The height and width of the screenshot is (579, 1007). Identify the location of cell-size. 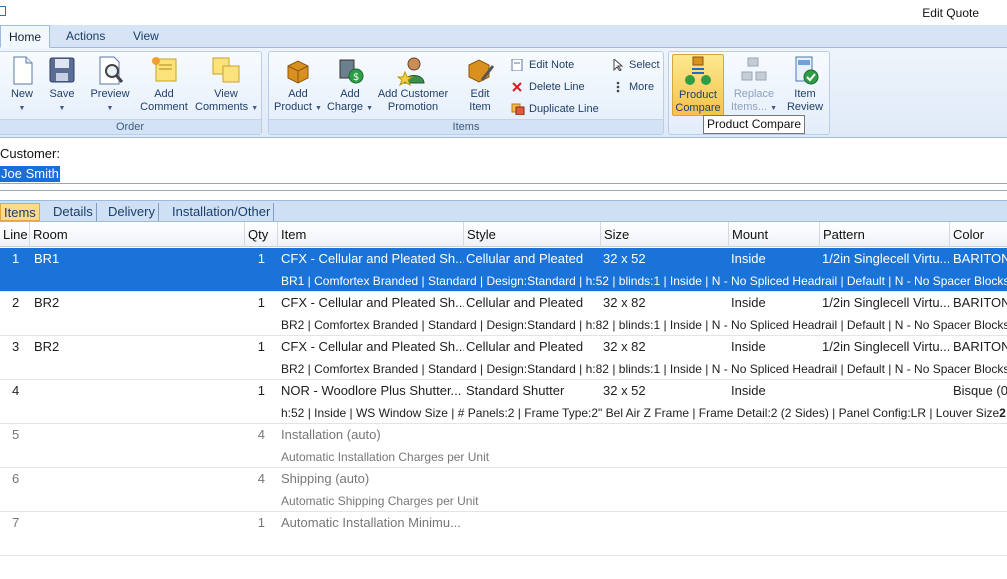
(665, 479).